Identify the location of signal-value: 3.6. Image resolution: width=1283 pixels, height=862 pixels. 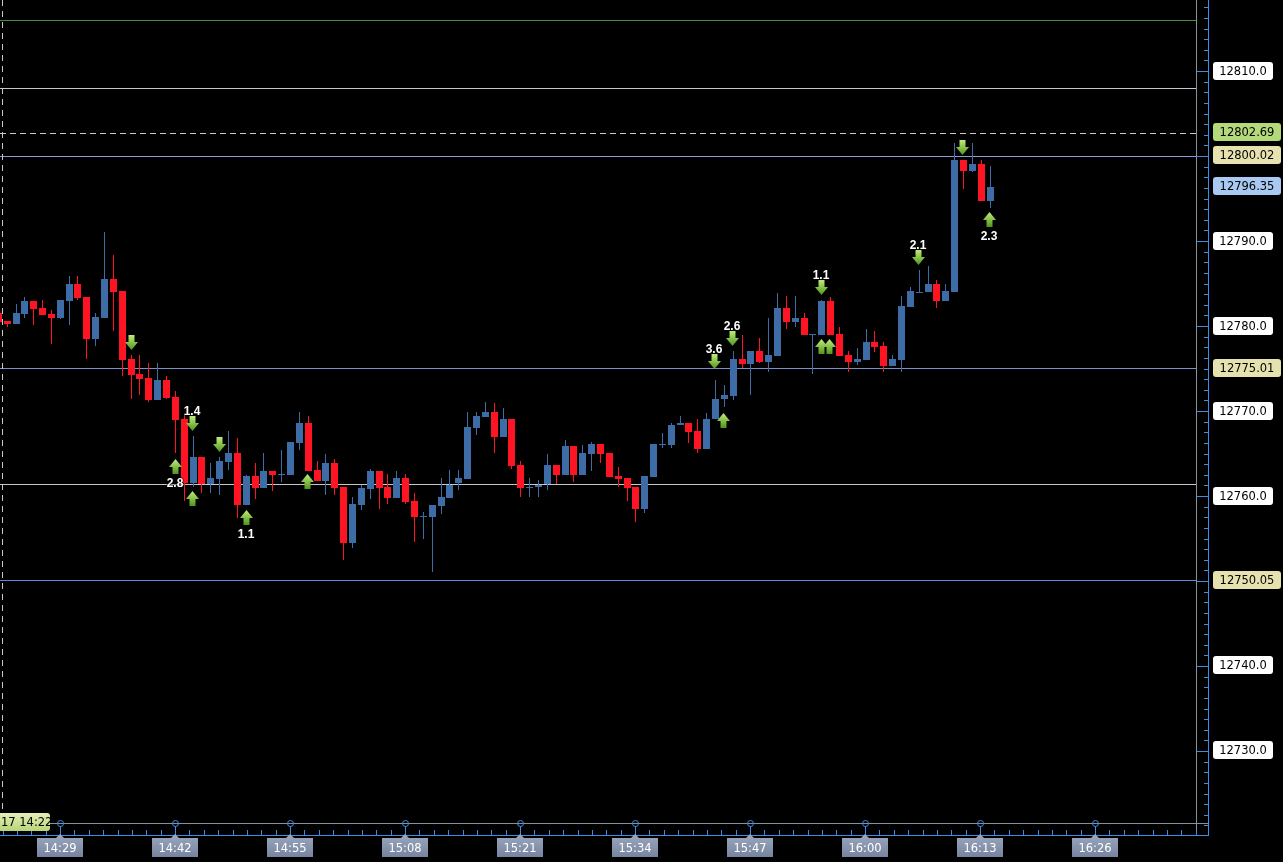
(714, 349).